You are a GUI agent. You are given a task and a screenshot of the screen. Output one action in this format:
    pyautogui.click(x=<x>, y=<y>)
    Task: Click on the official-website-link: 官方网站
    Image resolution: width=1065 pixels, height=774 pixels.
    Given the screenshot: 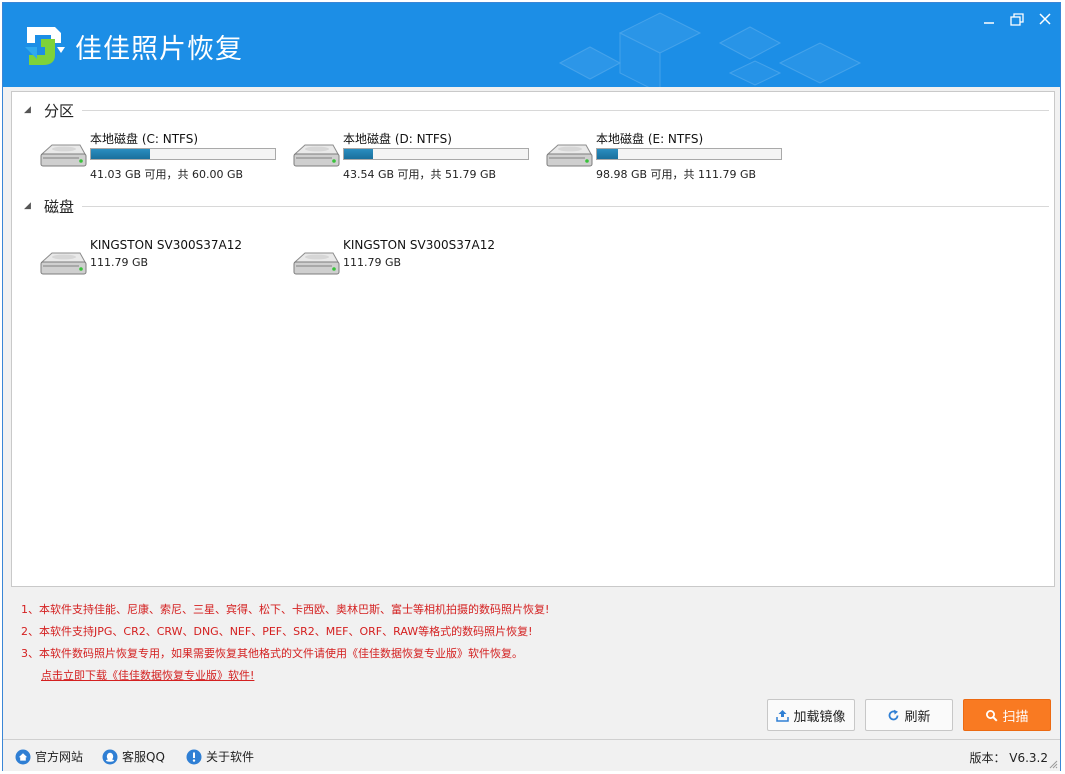 What is the action you would take?
    pyautogui.click(x=49, y=756)
    